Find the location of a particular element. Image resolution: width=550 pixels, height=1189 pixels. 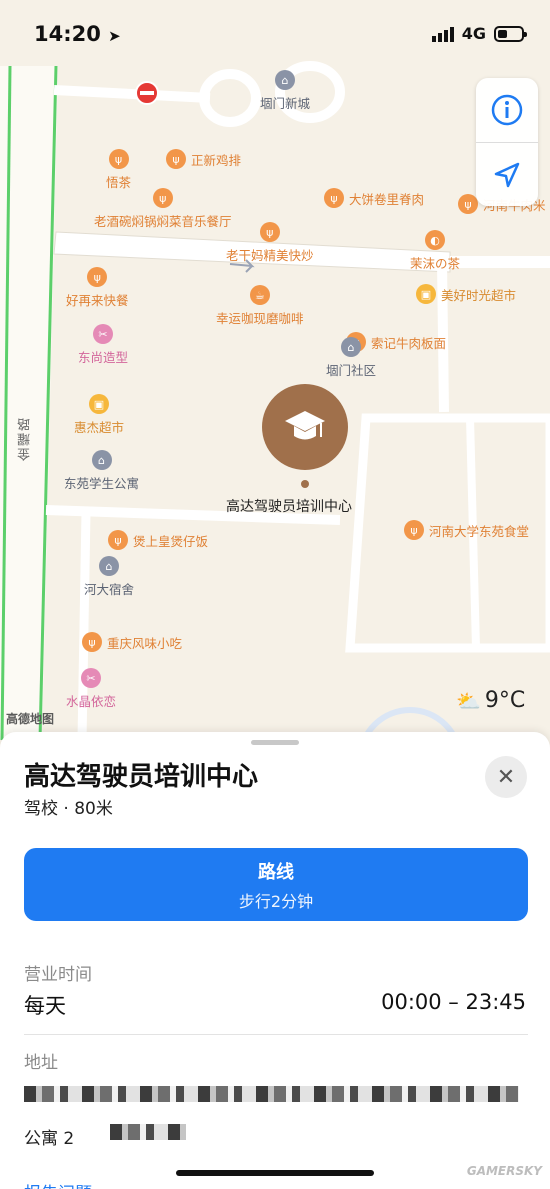

status-time: 14:20 ➤ is located at coordinates (77, 34).